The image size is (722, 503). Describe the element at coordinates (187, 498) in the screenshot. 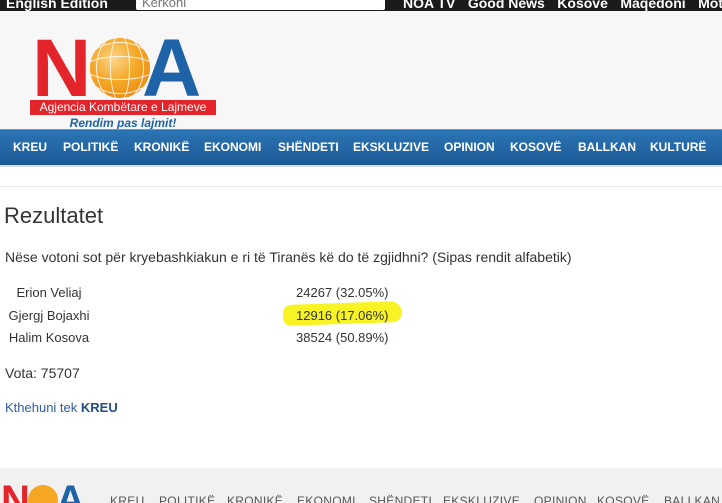

I see `footer-link-politike: POLITIKË` at that location.